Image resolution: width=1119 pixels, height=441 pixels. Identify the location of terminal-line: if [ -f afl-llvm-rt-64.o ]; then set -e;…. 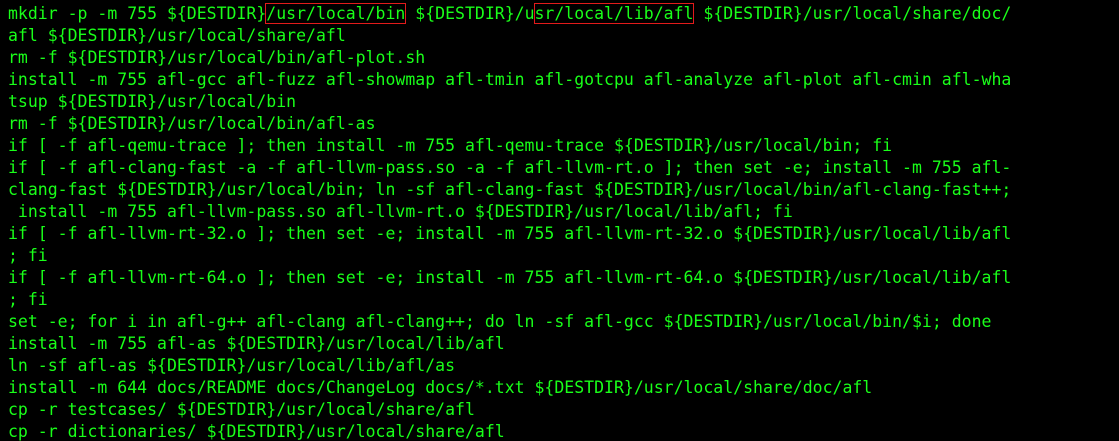
(510, 277).